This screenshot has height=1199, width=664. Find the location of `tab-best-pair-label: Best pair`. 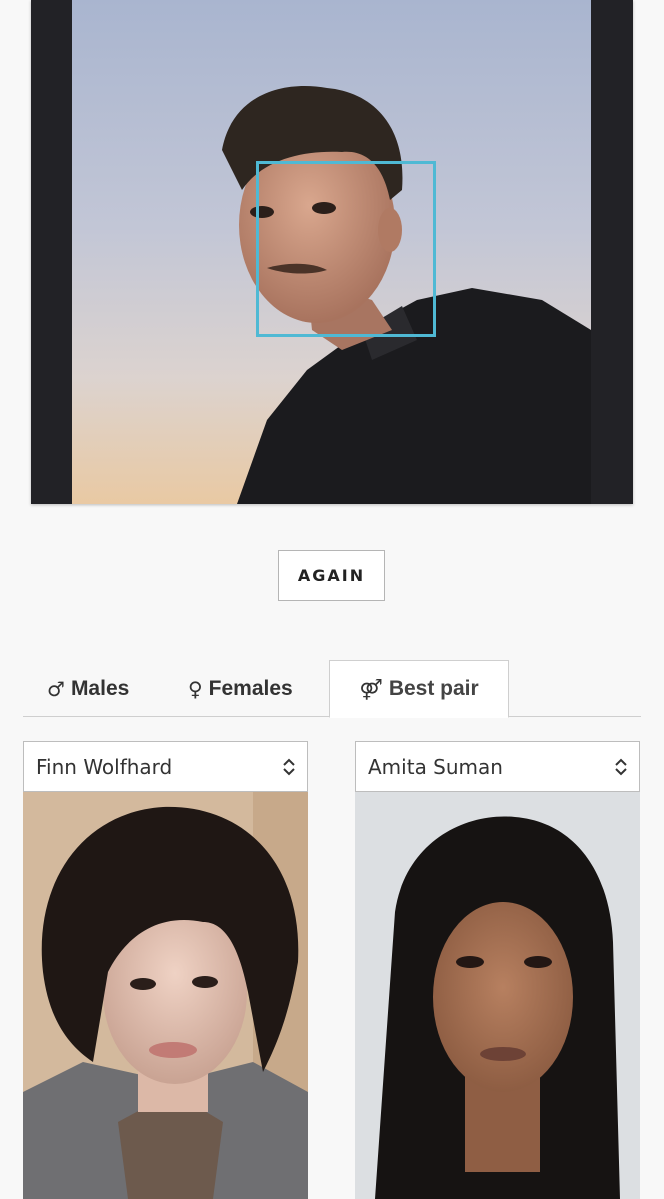

tab-best-pair-label: Best pair is located at coordinates (433, 688).